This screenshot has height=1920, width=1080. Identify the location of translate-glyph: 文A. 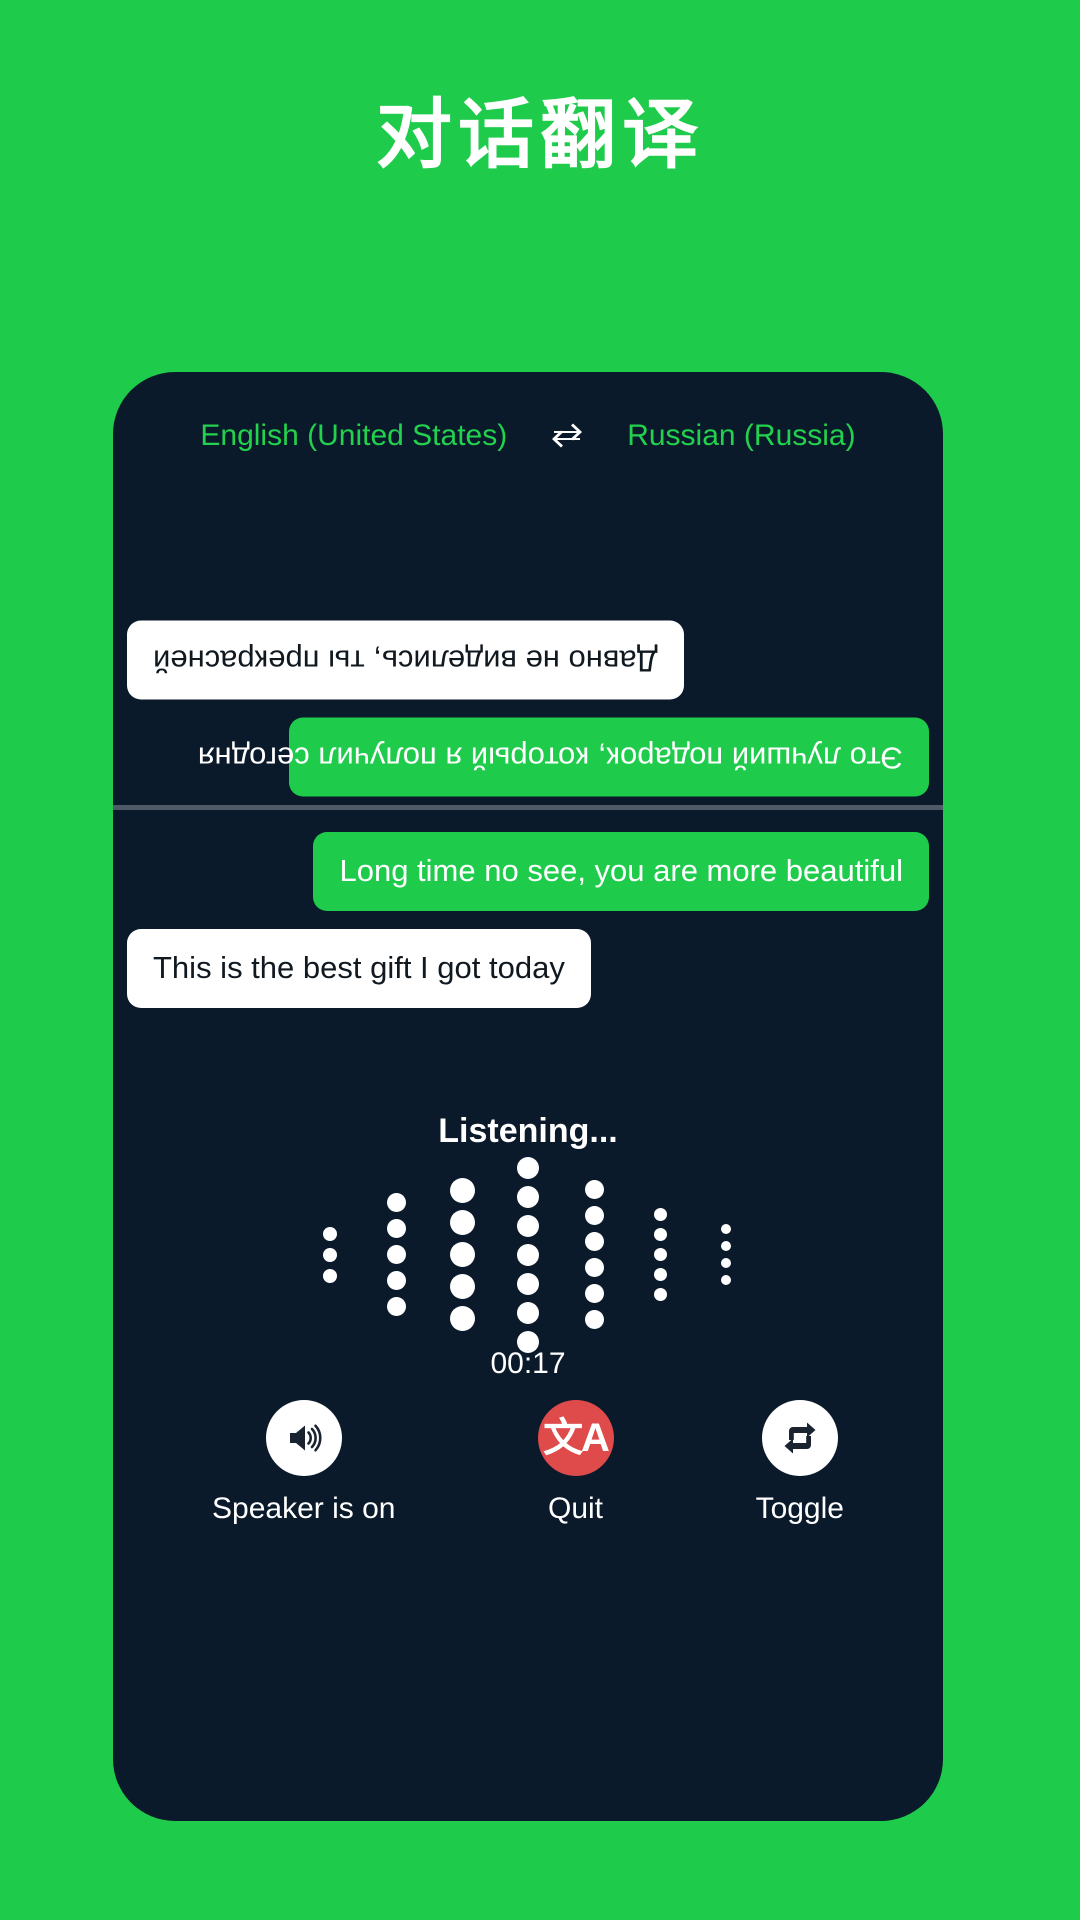
(576, 1438).